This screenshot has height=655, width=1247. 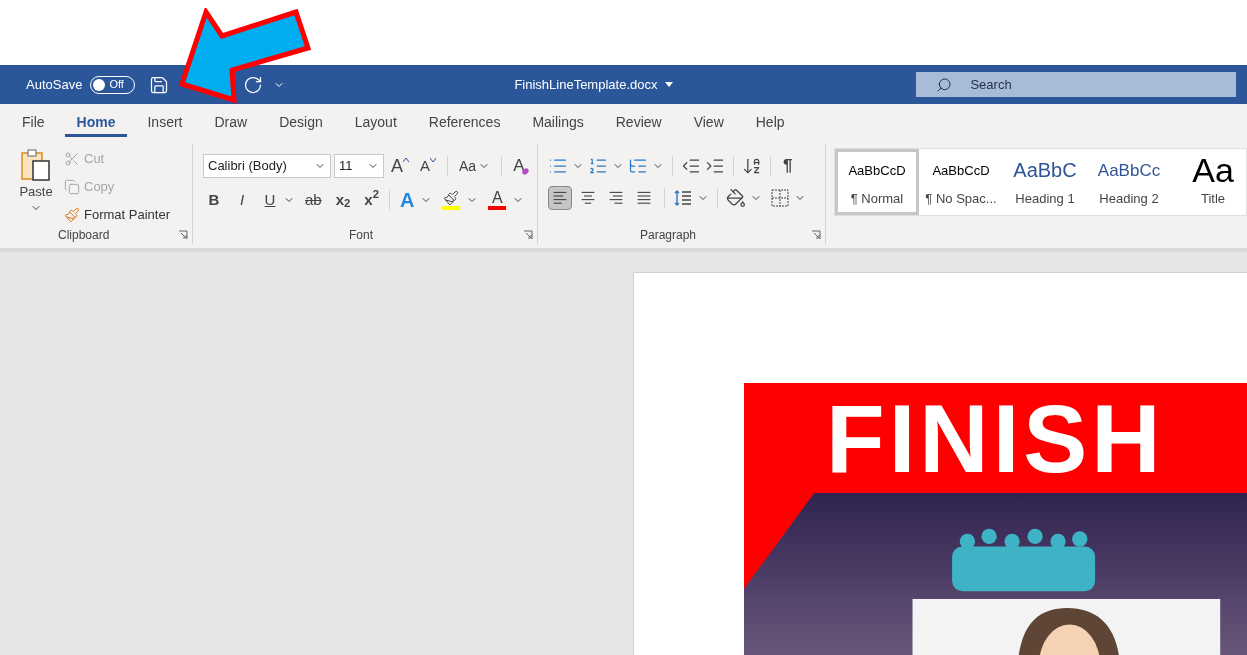 I want to click on ribbon-tab: Design, so click(x=301, y=122).